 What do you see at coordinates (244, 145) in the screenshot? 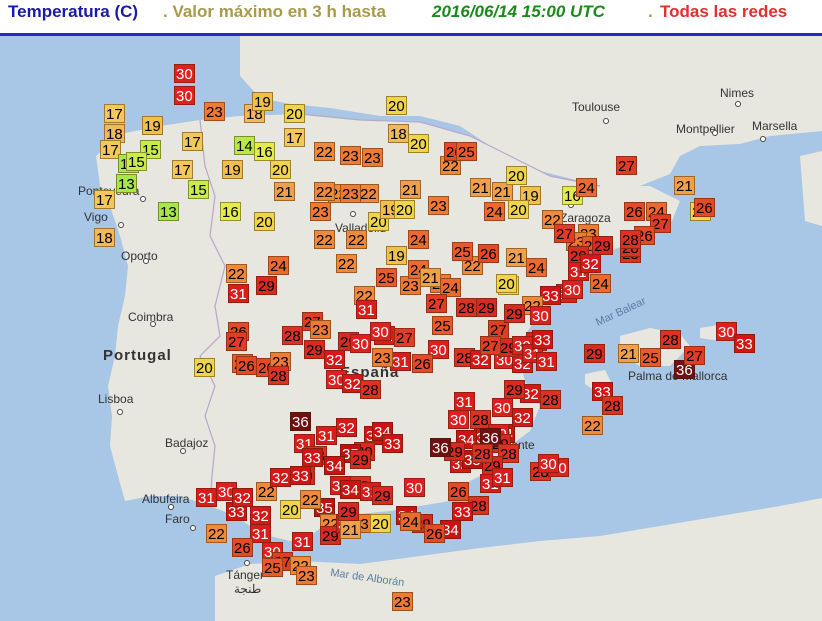
I see `temperature-station-marker: 14` at bounding box center [244, 145].